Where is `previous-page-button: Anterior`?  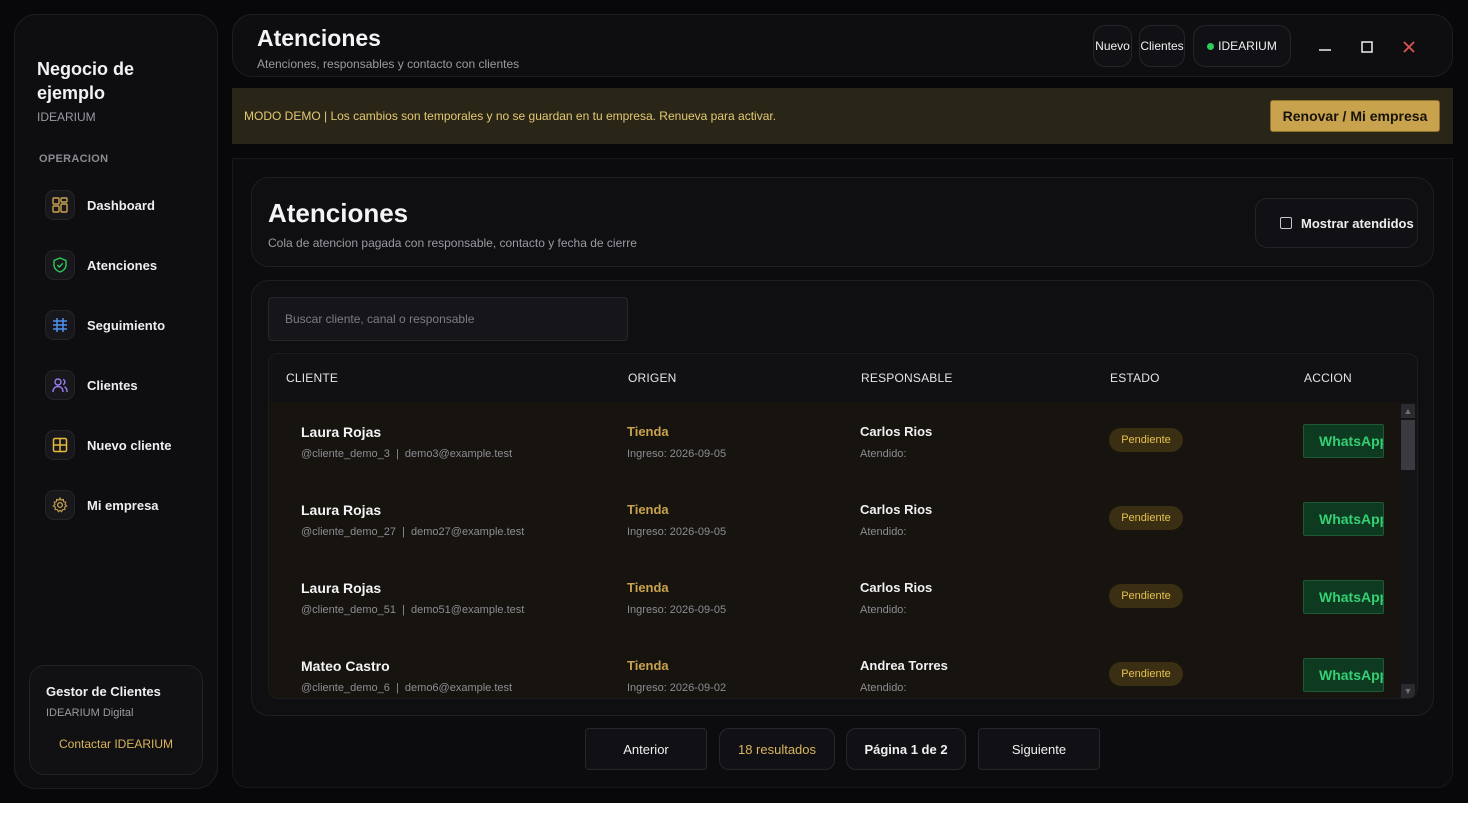 previous-page-button: Anterior is located at coordinates (646, 749).